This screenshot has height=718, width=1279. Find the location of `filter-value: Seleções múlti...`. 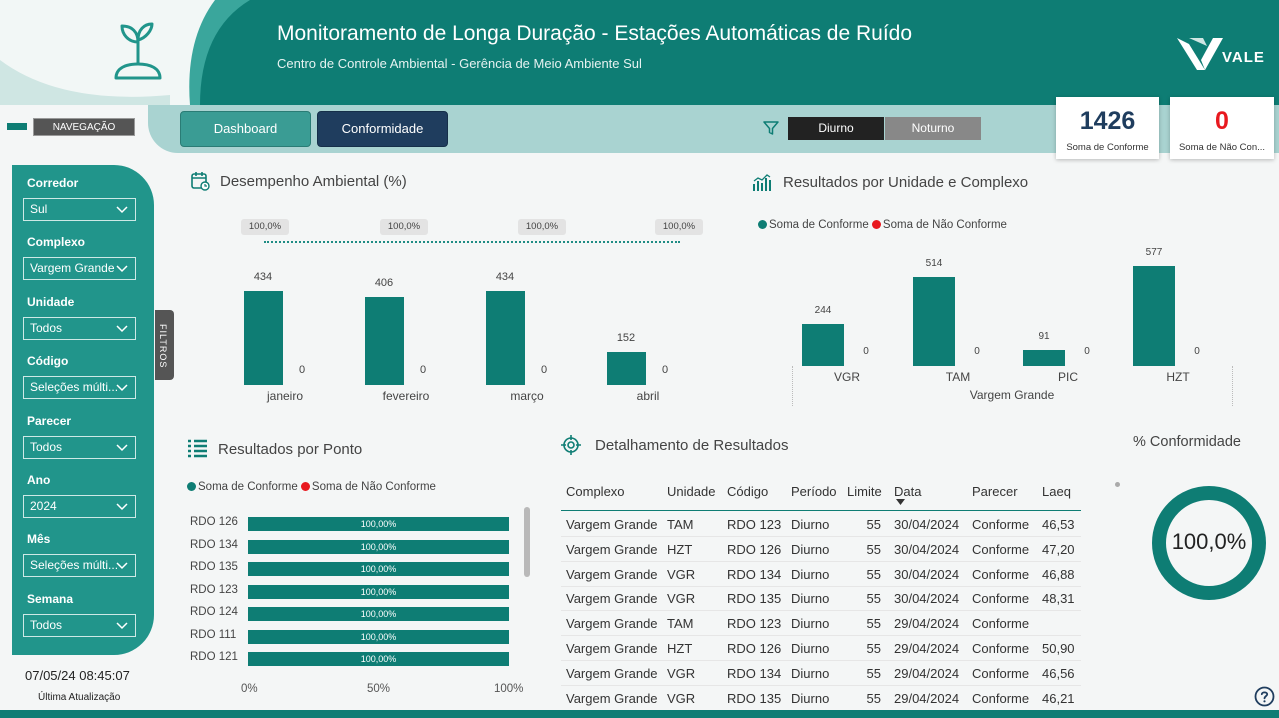

filter-value: Seleções múlti... is located at coordinates (74, 565).